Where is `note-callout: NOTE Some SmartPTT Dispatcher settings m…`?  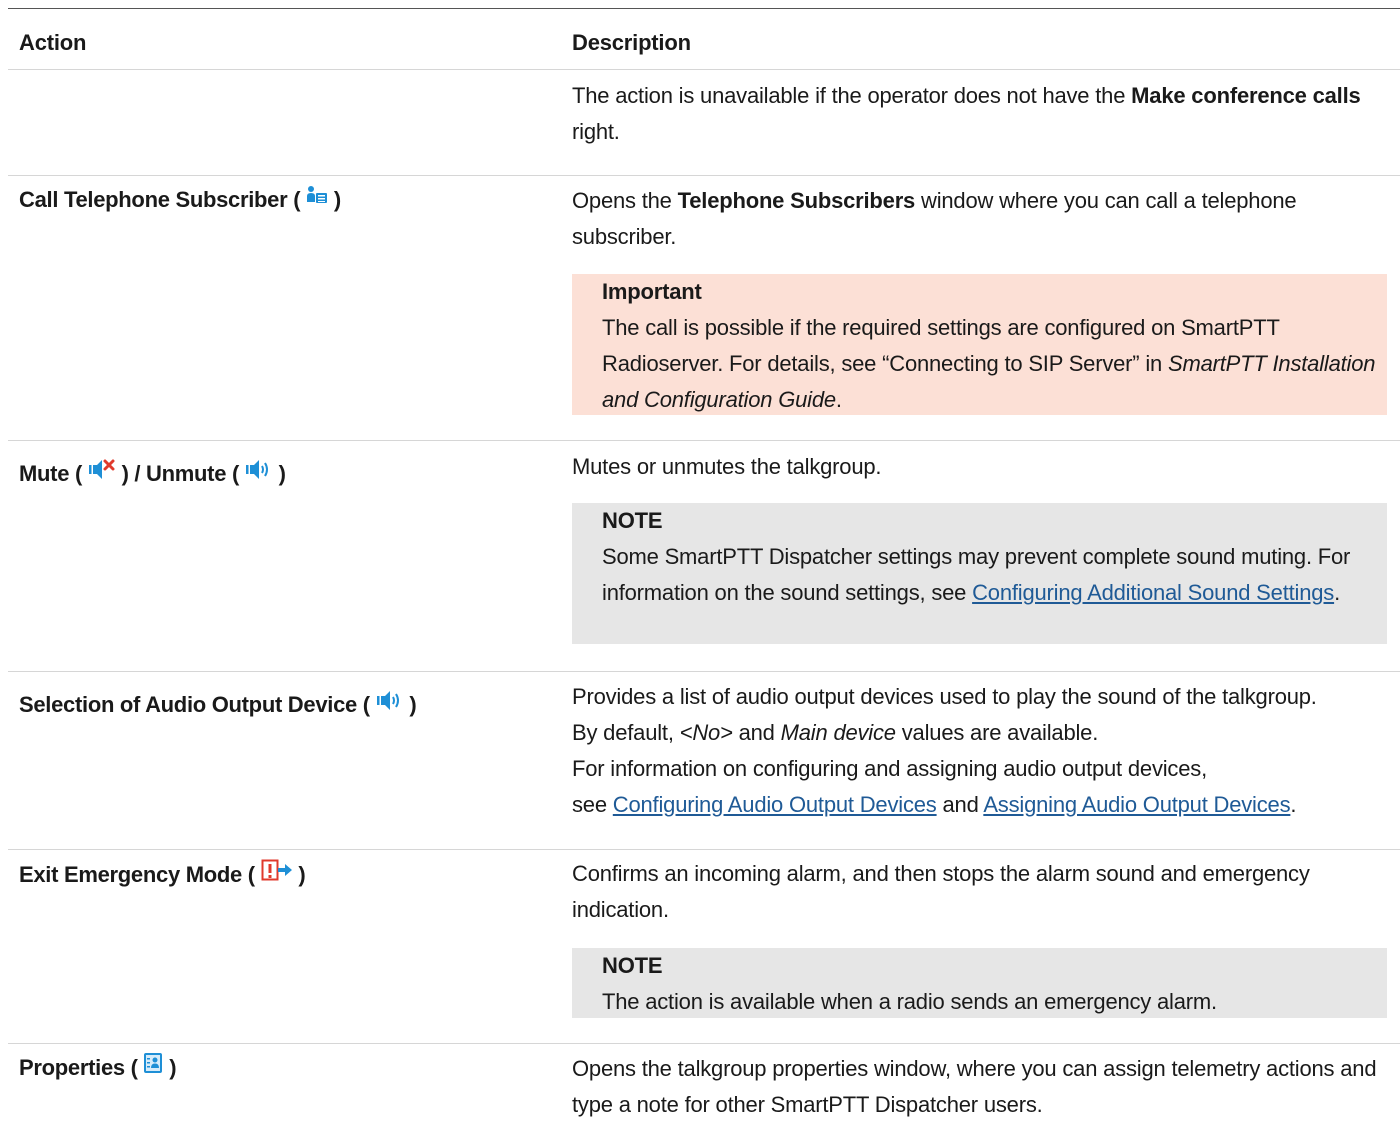 note-callout: NOTE Some SmartPTT Dispatcher settings m… is located at coordinates (979, 573).